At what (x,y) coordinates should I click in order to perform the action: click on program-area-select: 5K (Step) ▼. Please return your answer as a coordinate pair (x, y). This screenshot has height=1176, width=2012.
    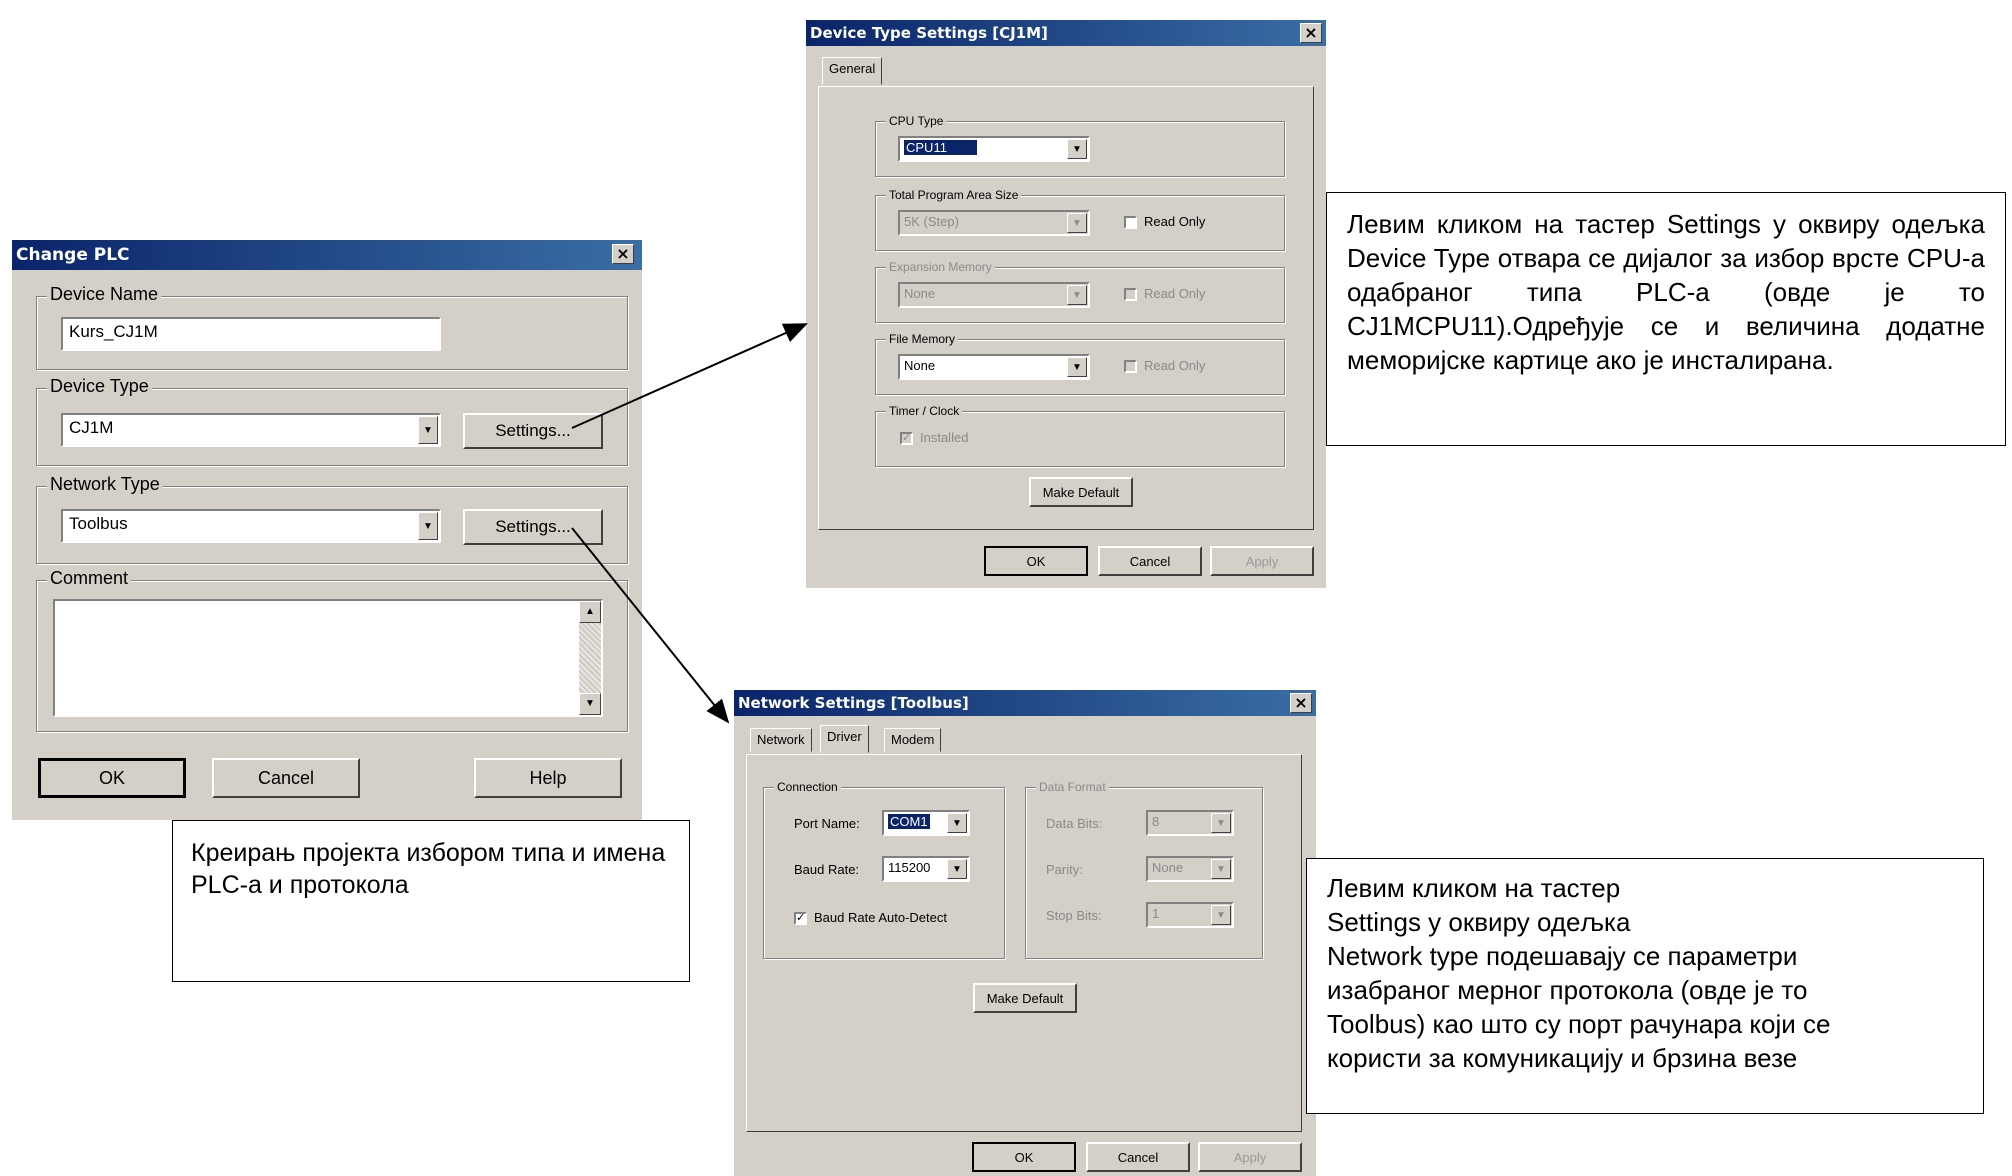
    Looking at the image, I should click on (994, 223).